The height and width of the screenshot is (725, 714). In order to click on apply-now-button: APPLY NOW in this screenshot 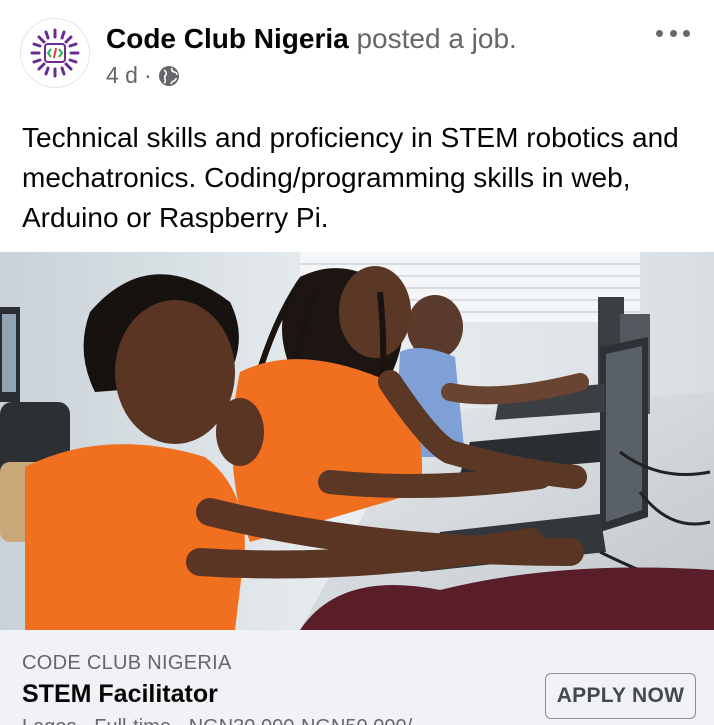, I will do `click(620, 696)`.